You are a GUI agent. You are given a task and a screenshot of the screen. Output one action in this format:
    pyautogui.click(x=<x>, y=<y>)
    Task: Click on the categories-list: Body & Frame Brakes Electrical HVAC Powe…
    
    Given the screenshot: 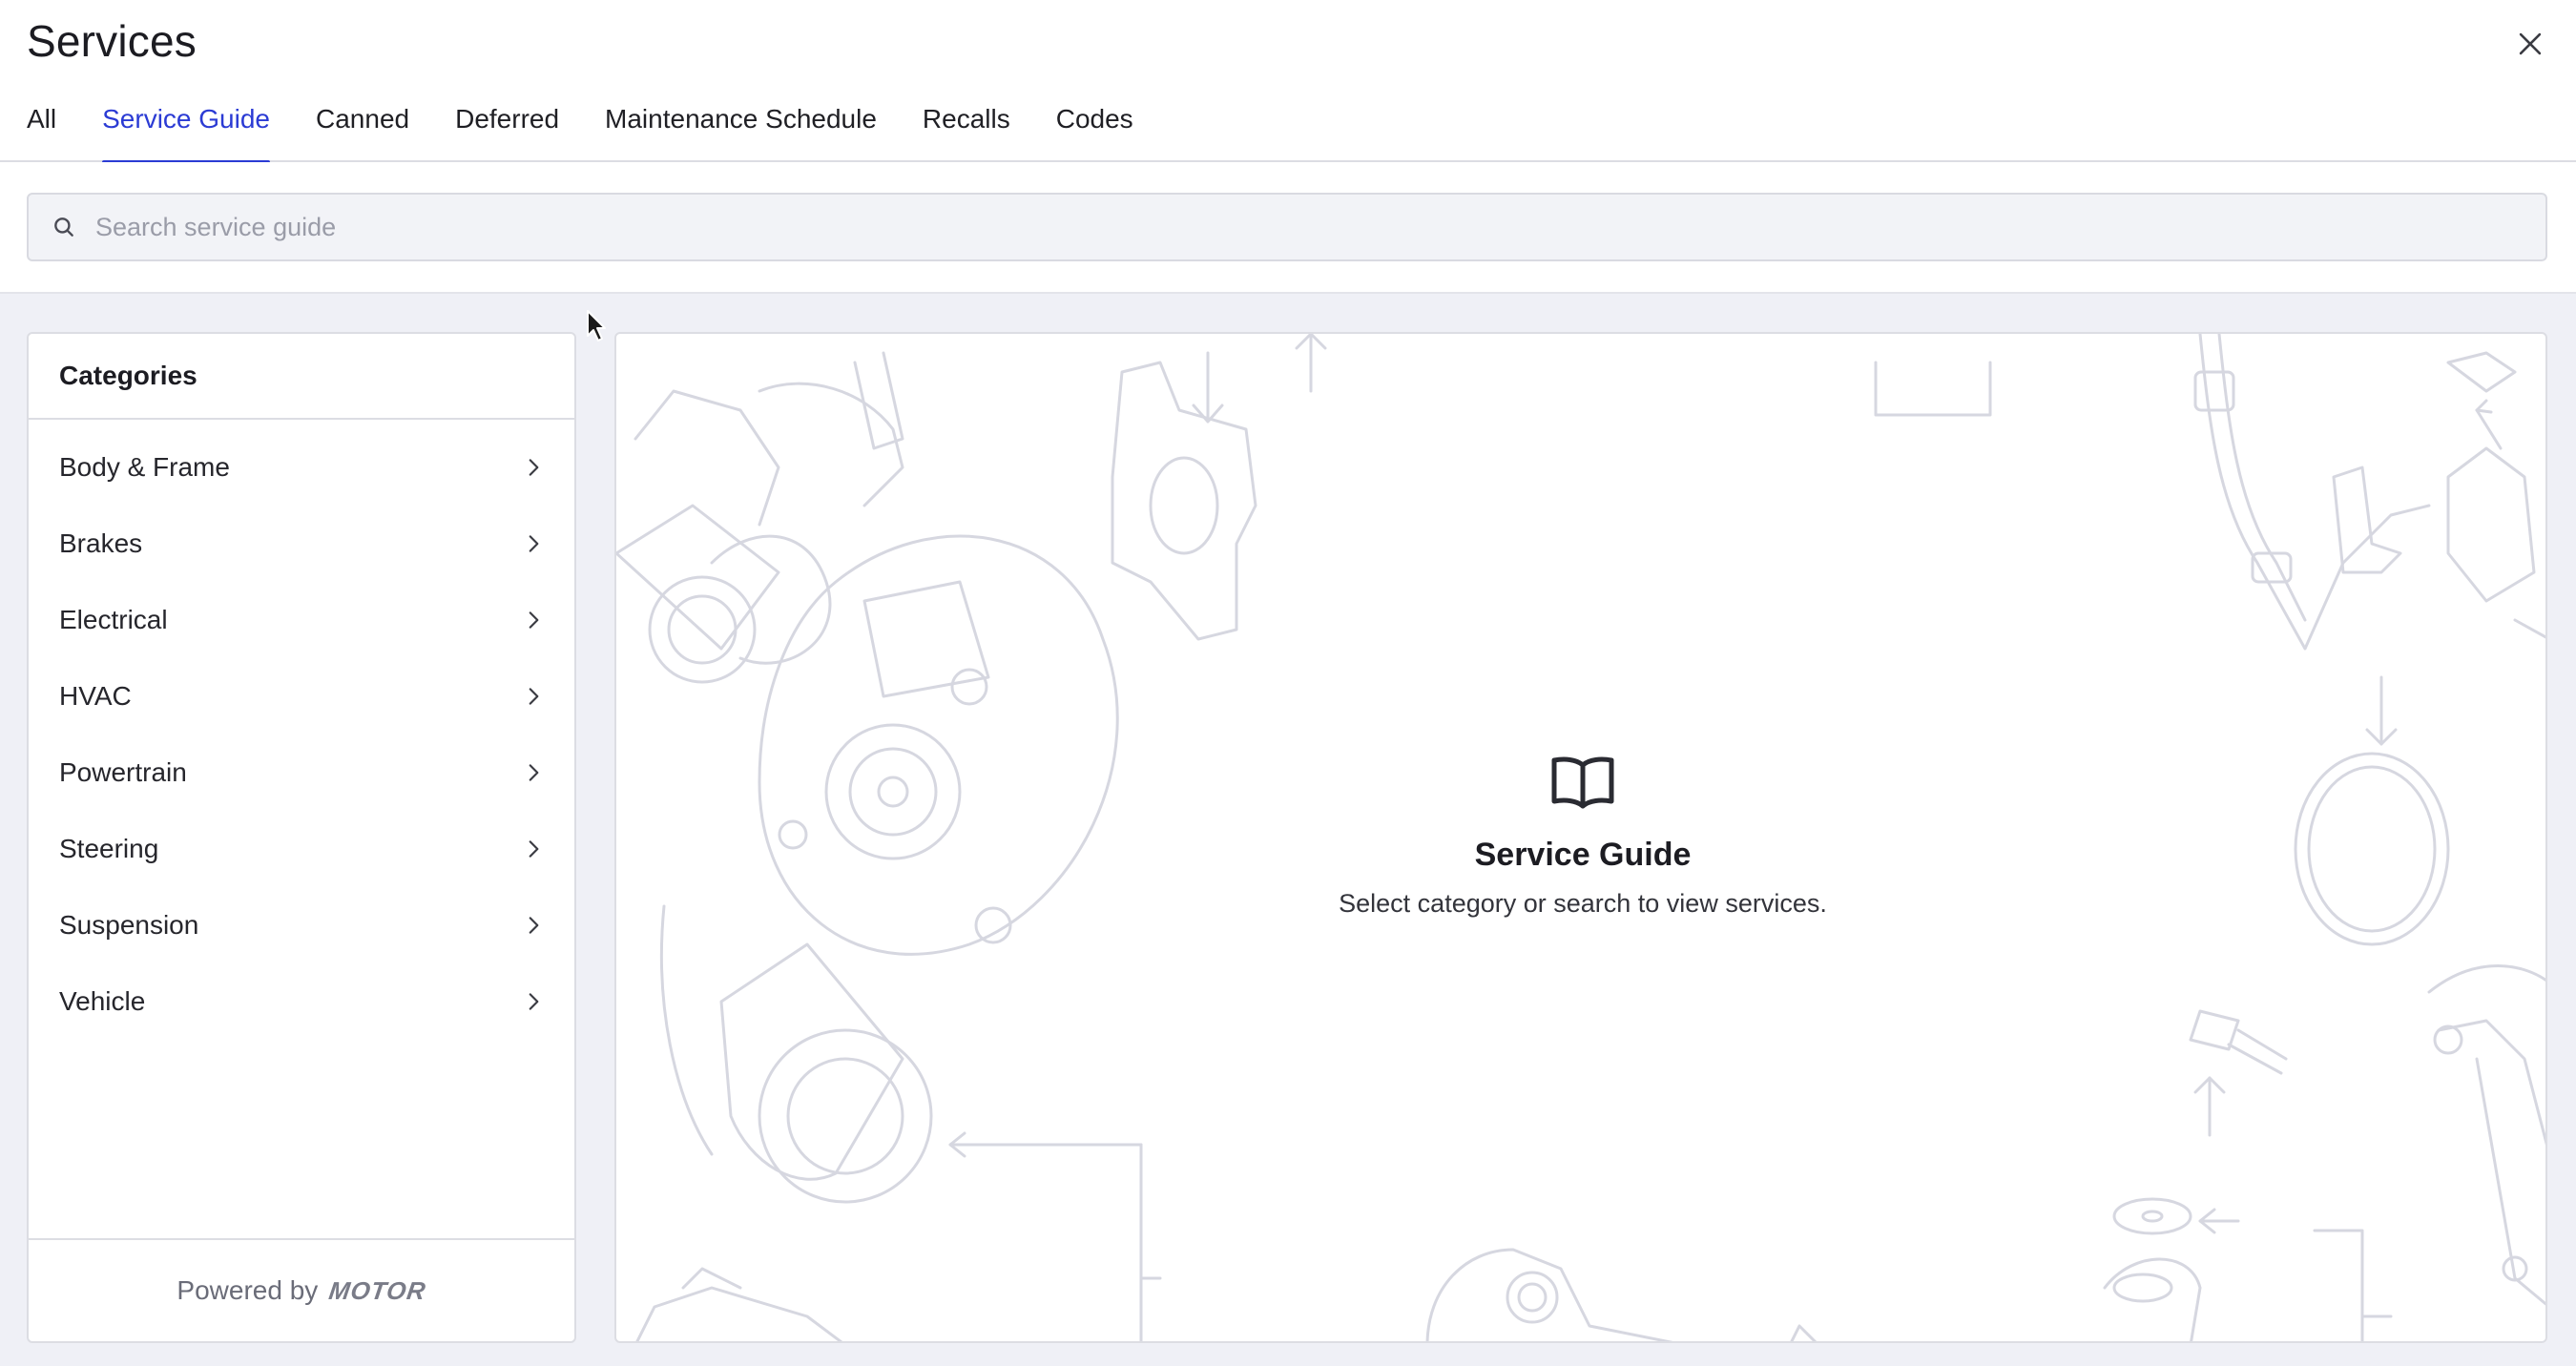 What is the action you would take?
    pyautogui.click(x=301, y=730)
    